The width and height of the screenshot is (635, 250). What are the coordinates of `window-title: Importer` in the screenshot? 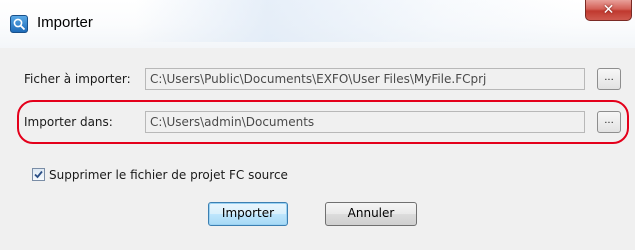 It's located at (65, 22).